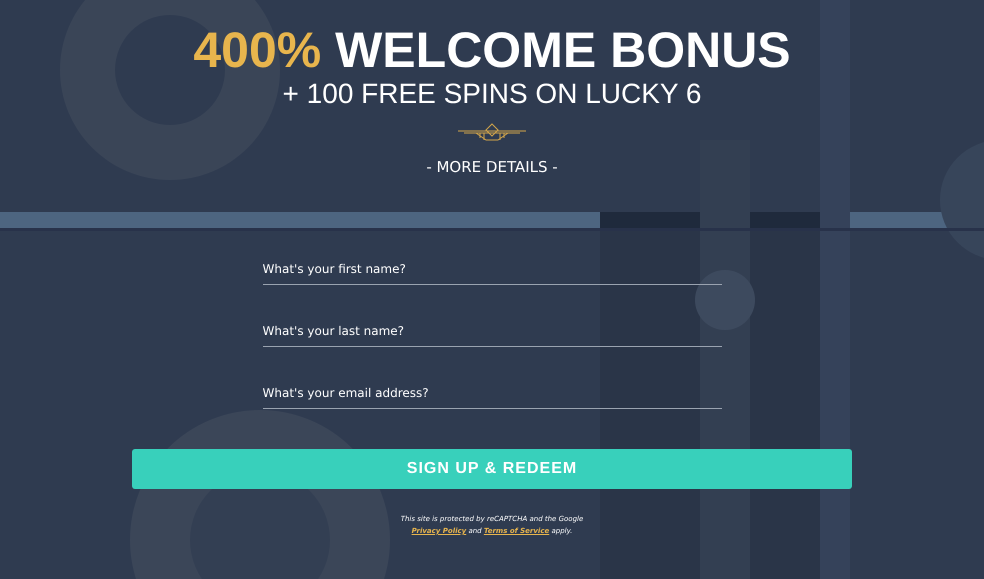  Describe the element at coordinates (492, 132) in the screenshot. I see `ornament-icon` at that location.